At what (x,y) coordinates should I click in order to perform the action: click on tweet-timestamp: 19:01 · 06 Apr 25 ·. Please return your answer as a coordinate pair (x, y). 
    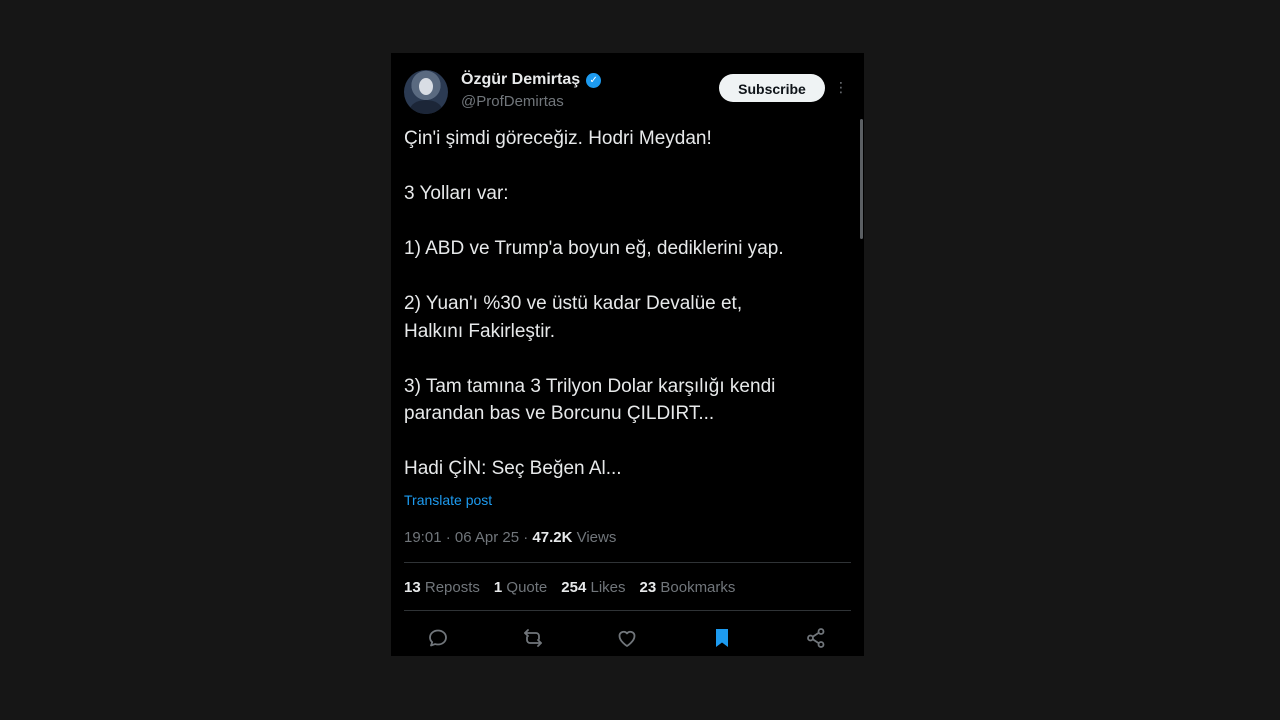
    Looking at the image, I should click on (468, 537).